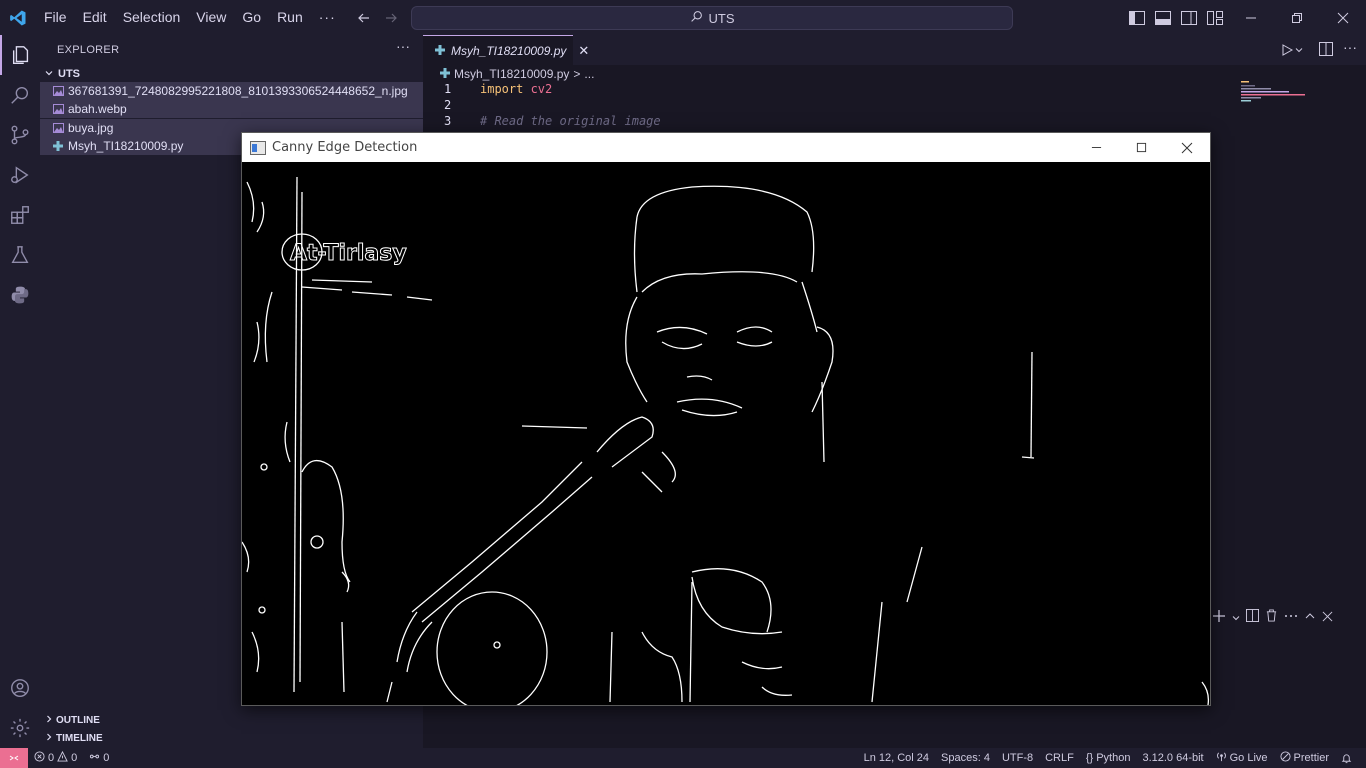  What do you see at coordinates (20, 295) in the screenshot?
I see `python-icon` at bounding box center [20, 295].